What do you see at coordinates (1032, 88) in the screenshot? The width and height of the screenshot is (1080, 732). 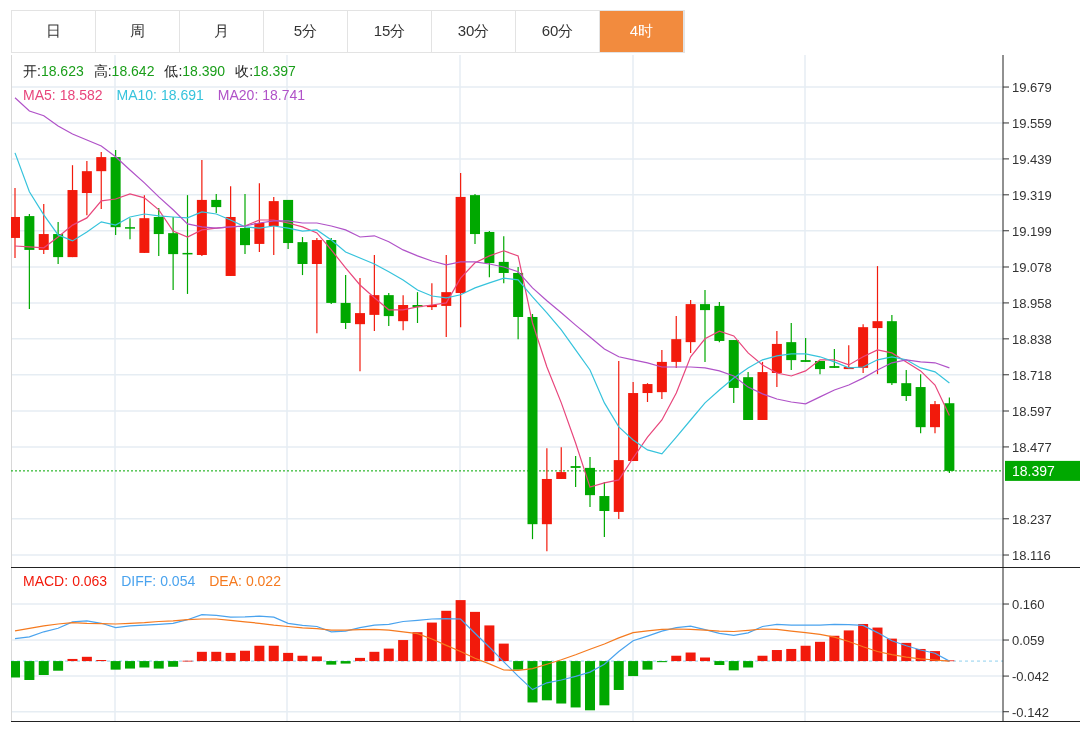 I see `axis-tick-label: 19.679` at bounding box center [1032, 88].